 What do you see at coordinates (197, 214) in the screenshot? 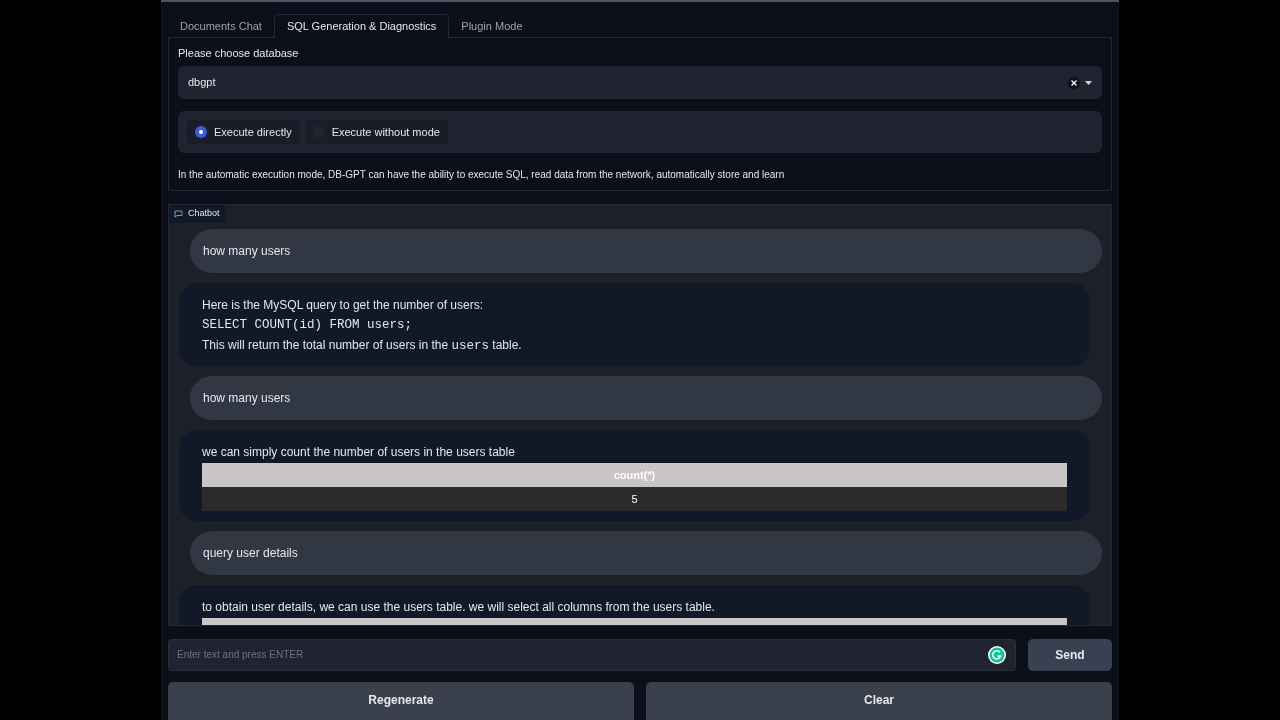
I see `chatbot-label: Chatbot` at bounding box center [197, 214].